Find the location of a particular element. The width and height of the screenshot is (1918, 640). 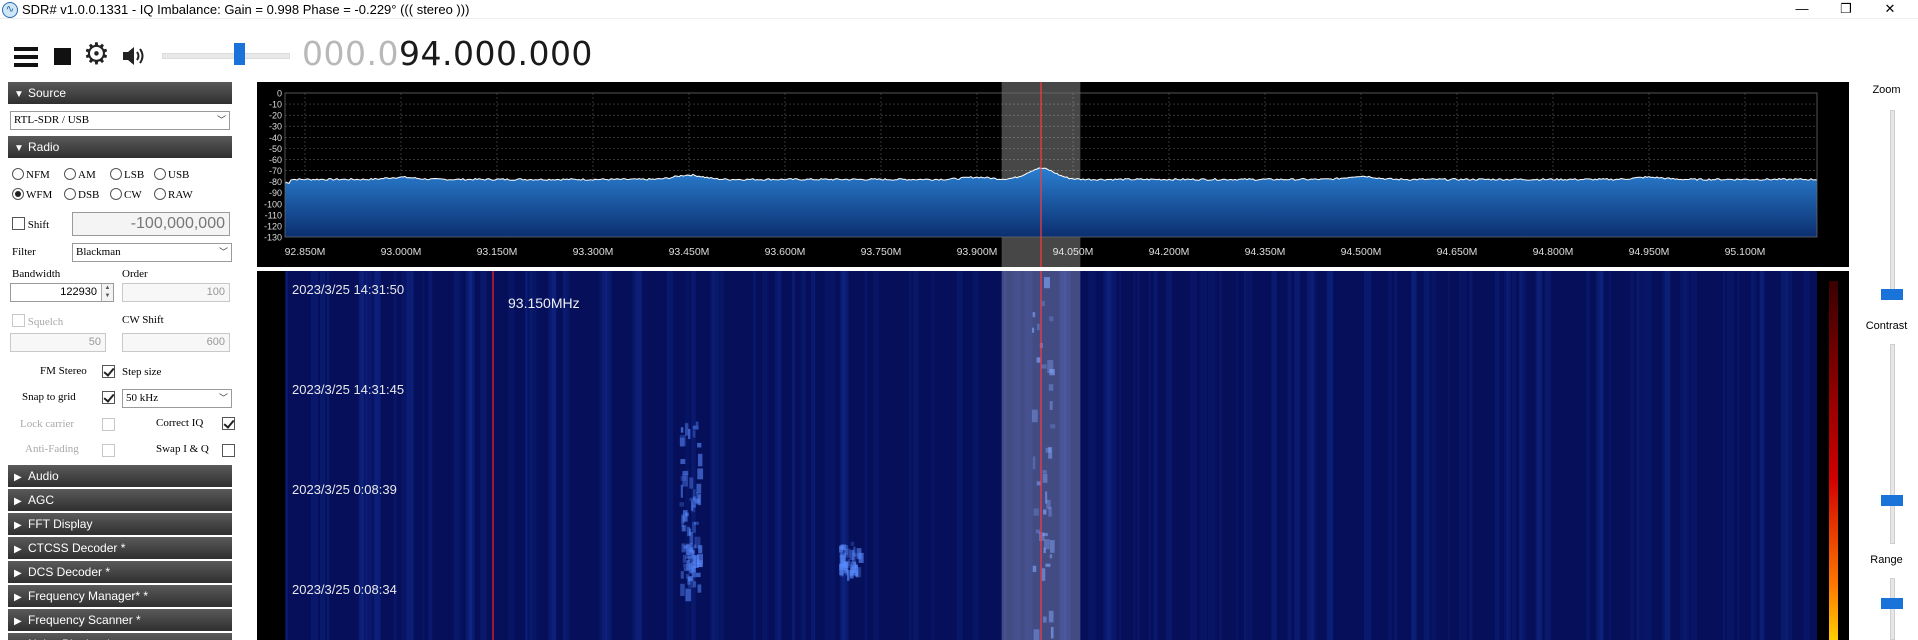

mode-radio-nfm: NFM is located at coordinates (31, 175).